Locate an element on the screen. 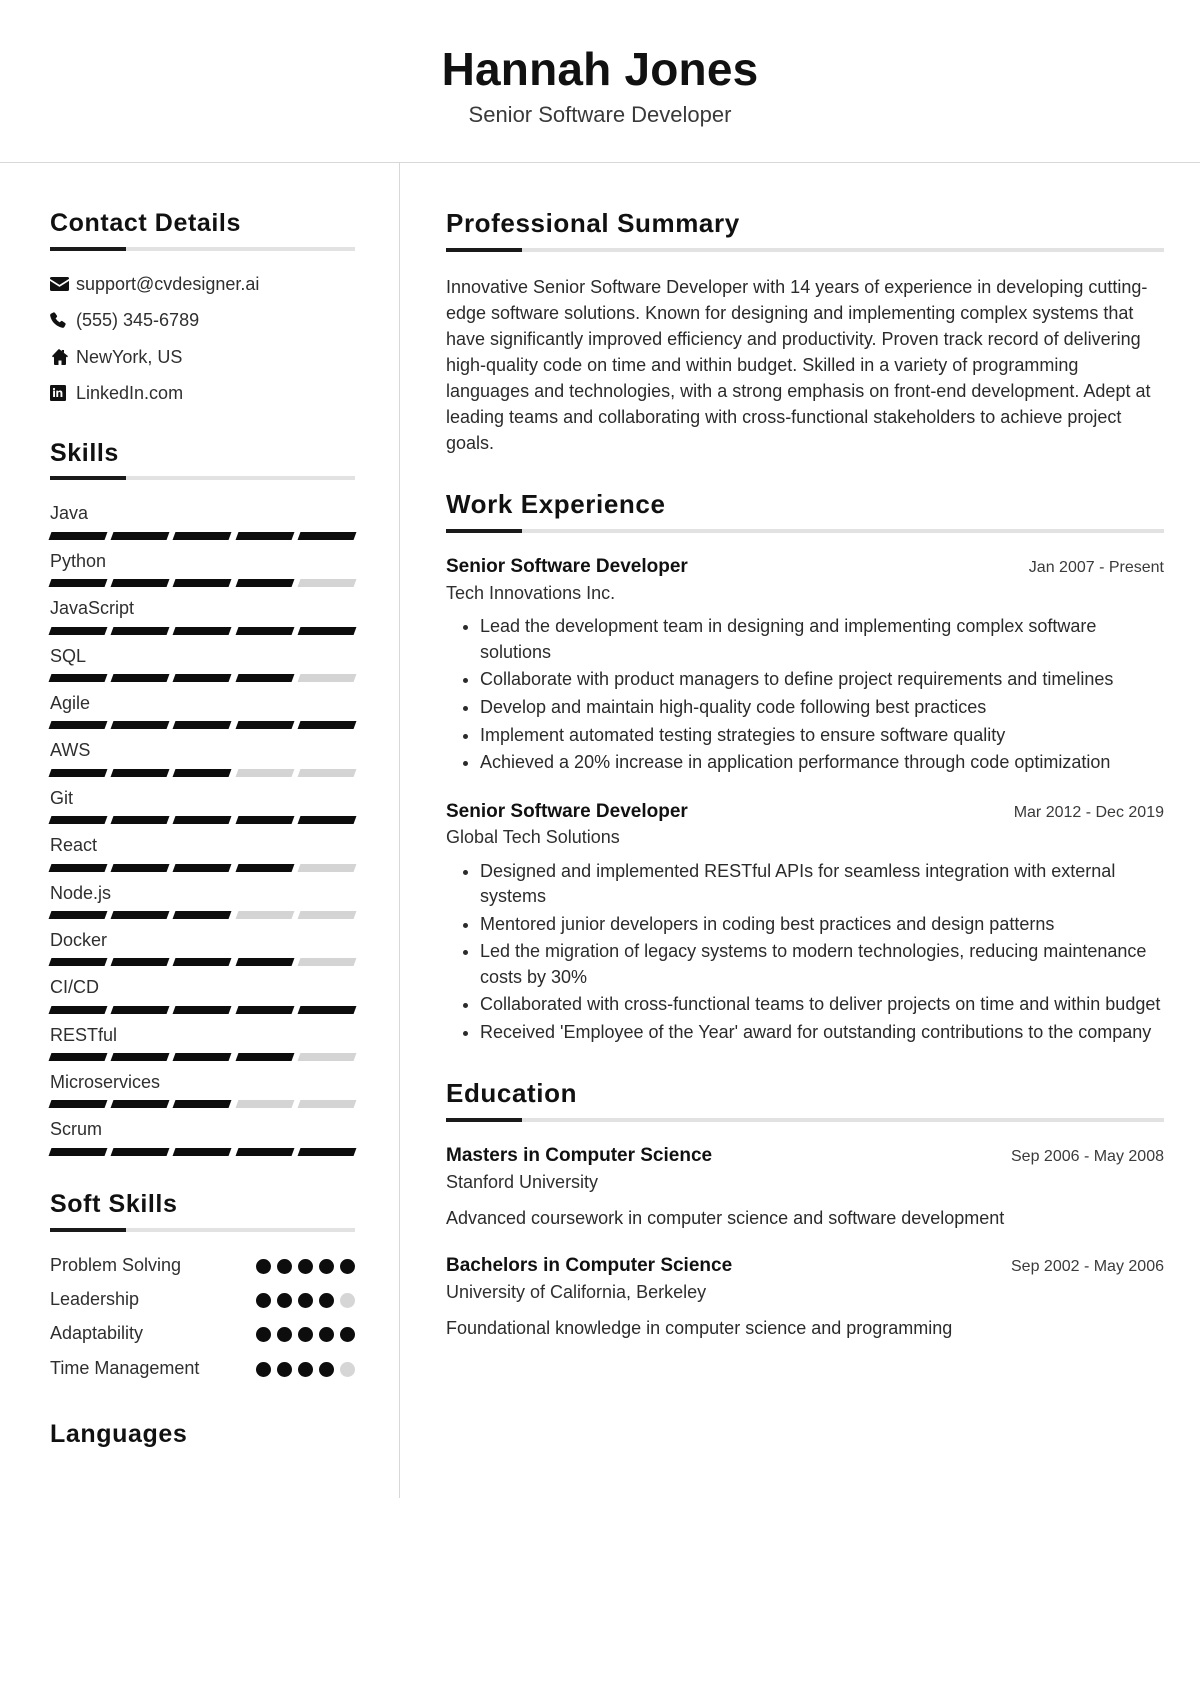 The width and height of the screenshot is (1200, 1684). soft-skill-rating is located at coordinates (305, 1298).